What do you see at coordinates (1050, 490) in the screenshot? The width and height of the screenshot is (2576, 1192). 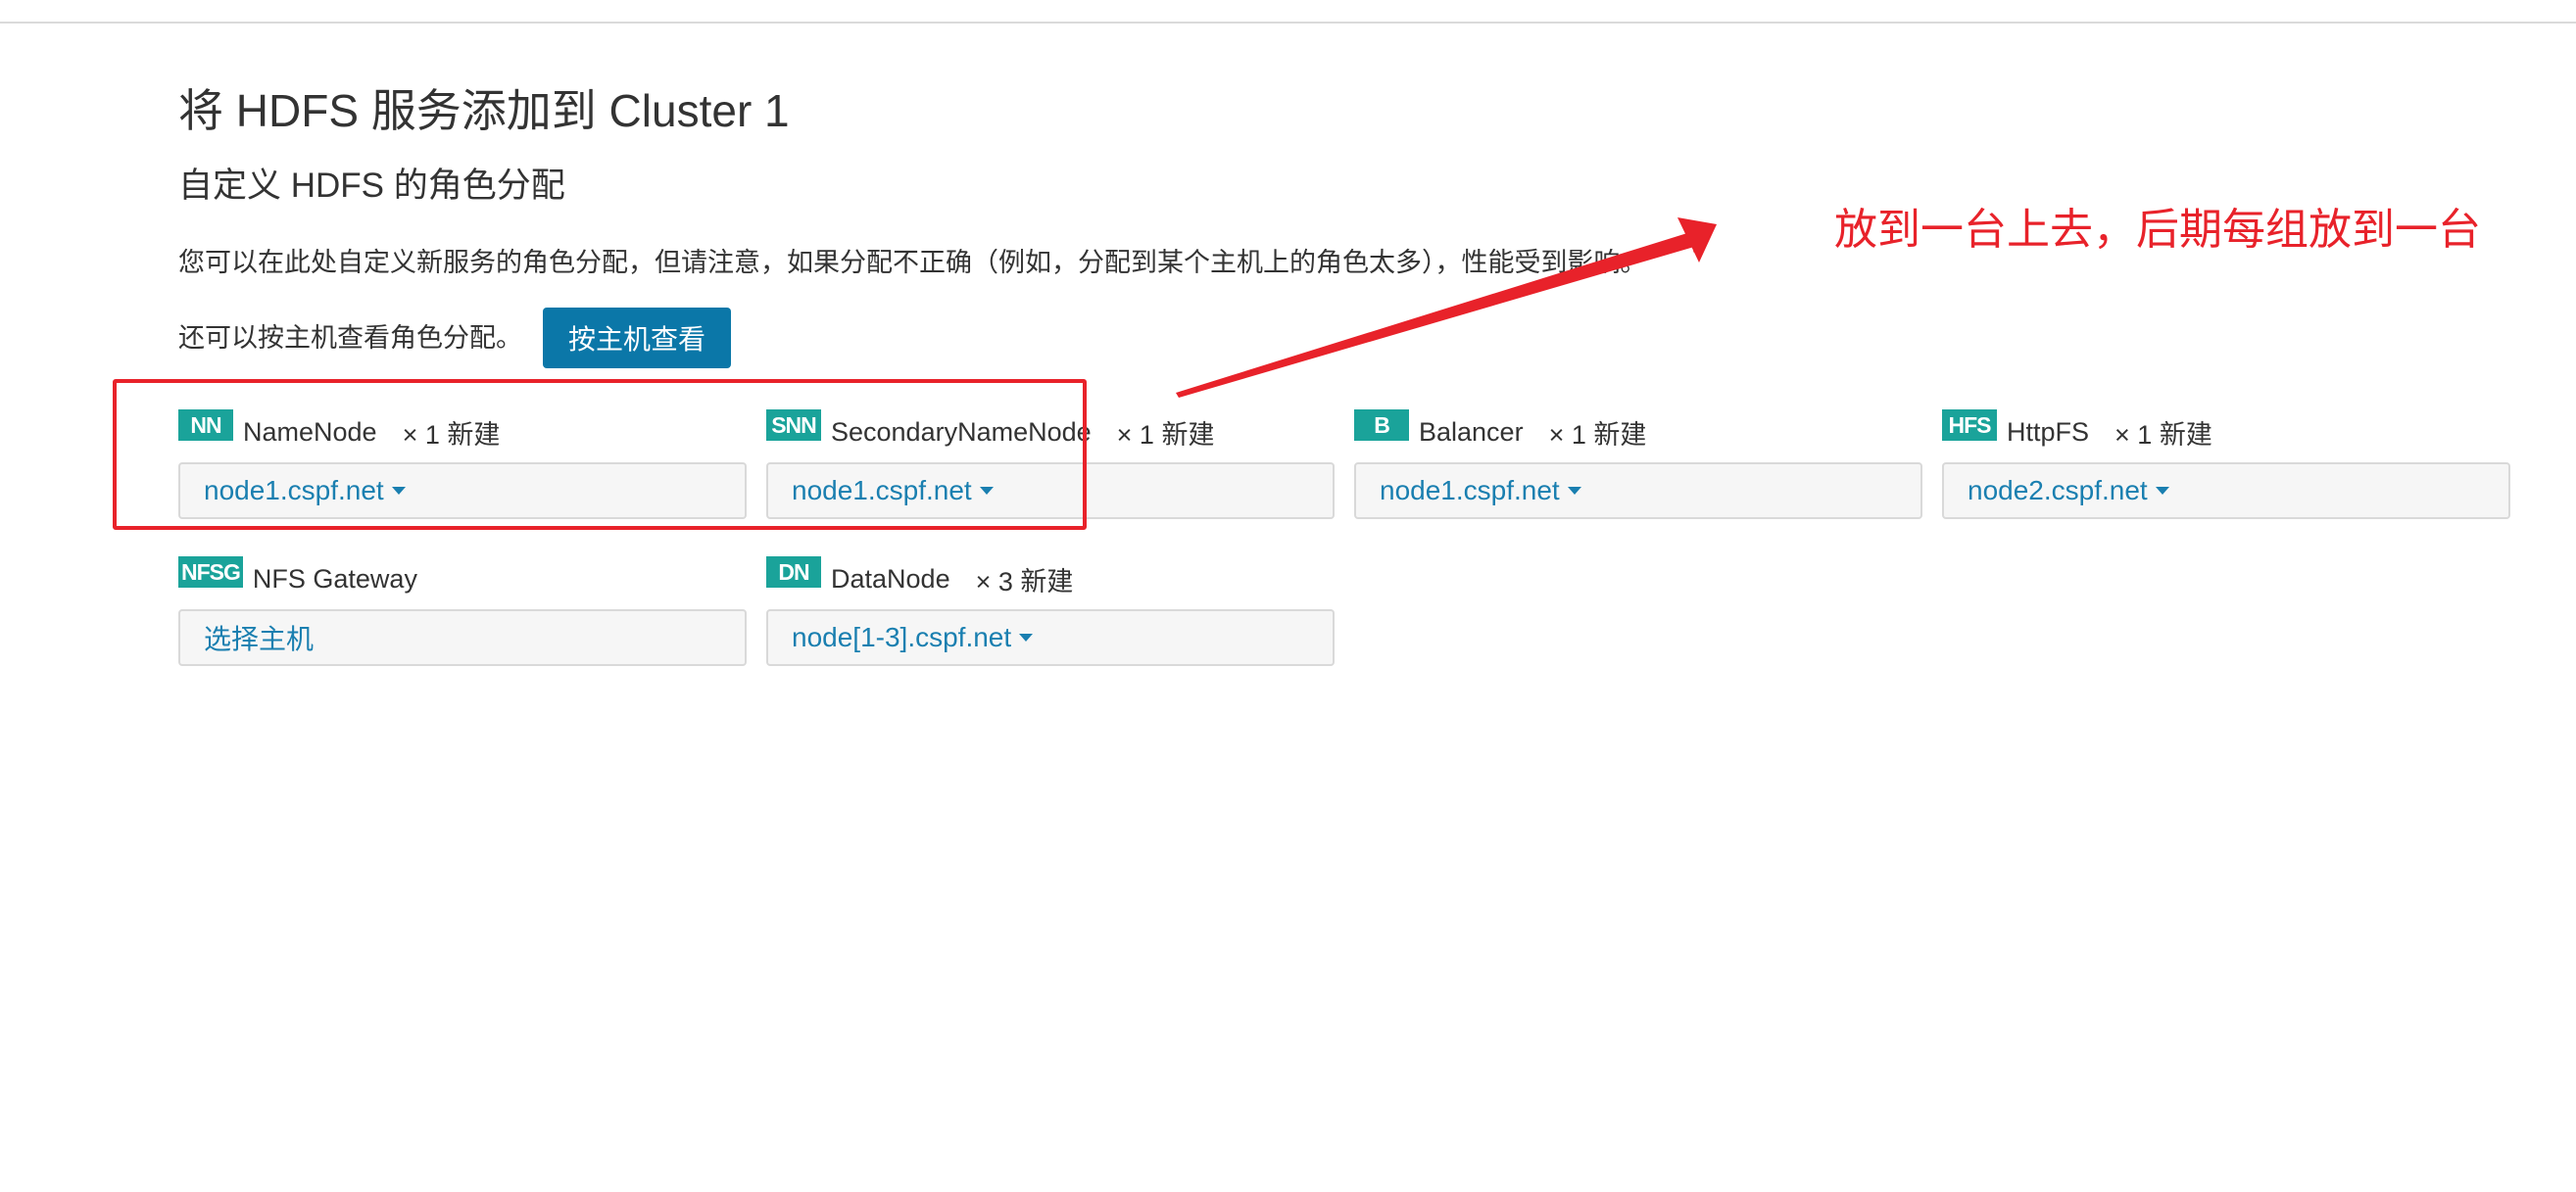 I see `host-selector-secondarynamenode: node1.cspf.net` at bounding box center [1050, 490].